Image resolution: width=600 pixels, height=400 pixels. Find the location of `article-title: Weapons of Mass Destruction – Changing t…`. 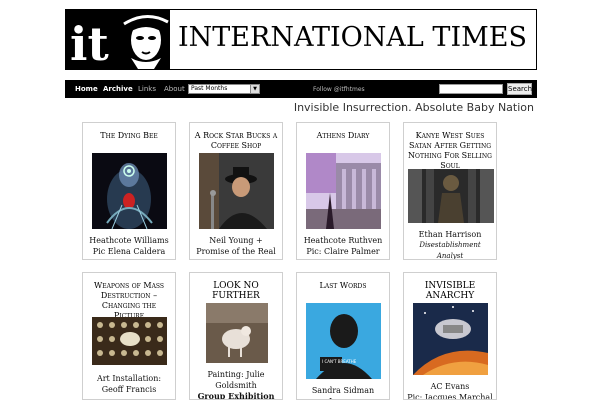

article-title: Weapons of Mass Destruction – Changing t… is located at coordinates (129, 300).